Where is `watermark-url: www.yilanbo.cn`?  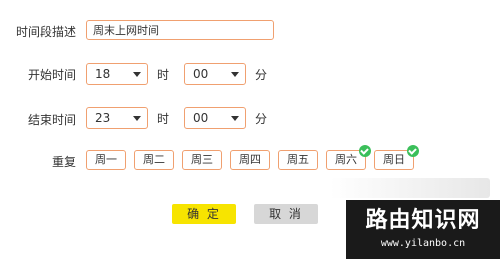
watermark-url: www.yilanbo.cn is located at coordinates (423, 243).